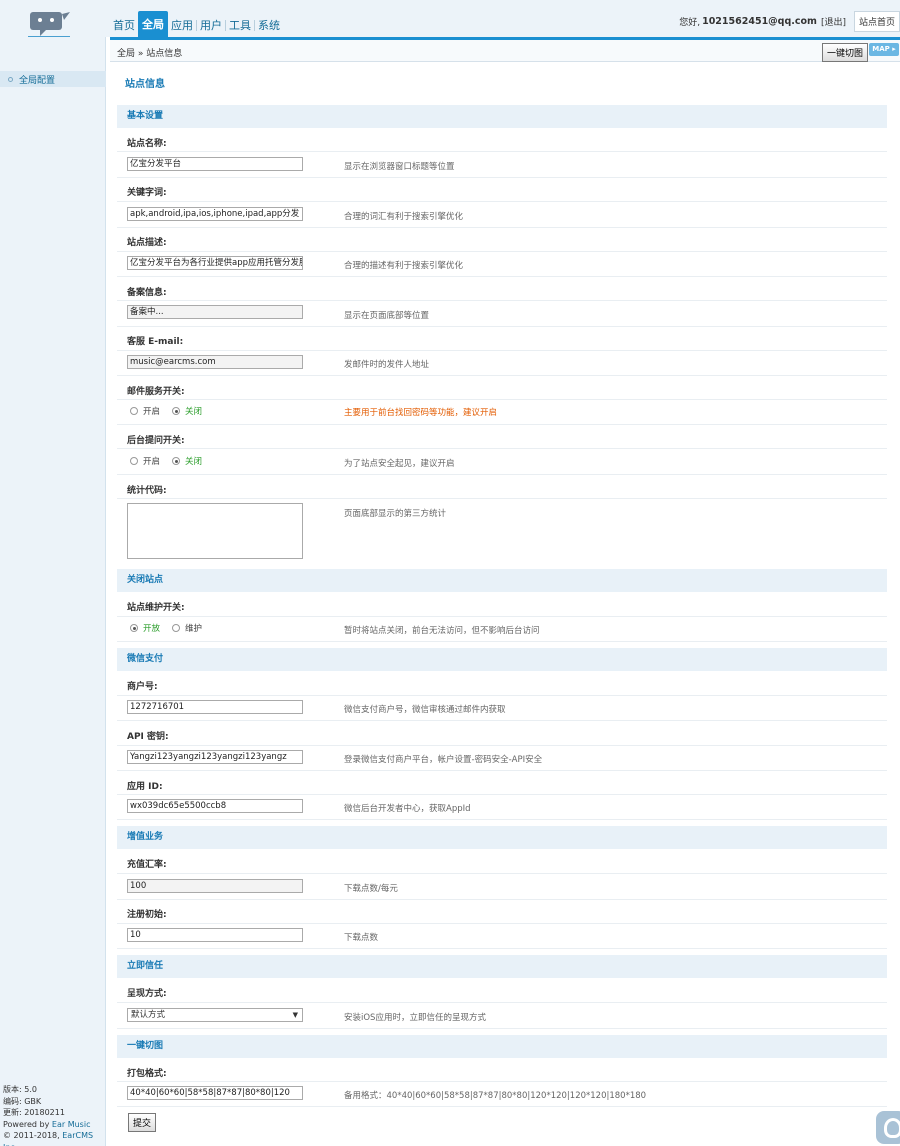  What do you see at coordinates (215, 263) in the screenshot?
I see `description-input: 亿宝分发平台为各行业提供app应用托管分发服` at bounding box center [215, 263].